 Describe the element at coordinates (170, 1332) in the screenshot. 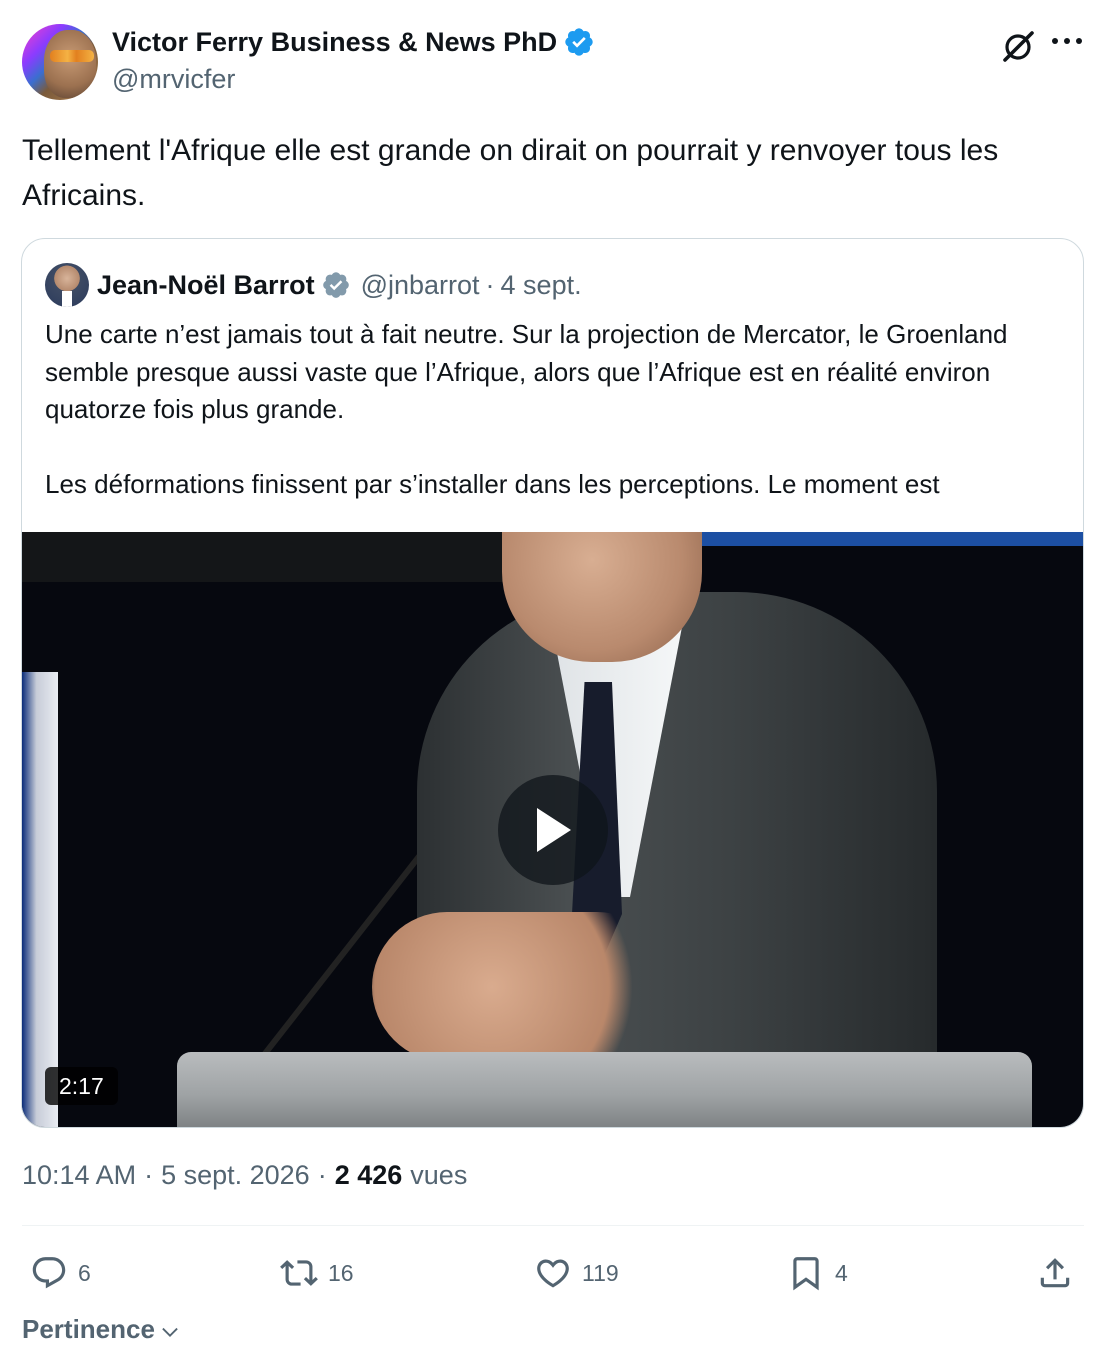

I see `chevron-down-icon` at that location.